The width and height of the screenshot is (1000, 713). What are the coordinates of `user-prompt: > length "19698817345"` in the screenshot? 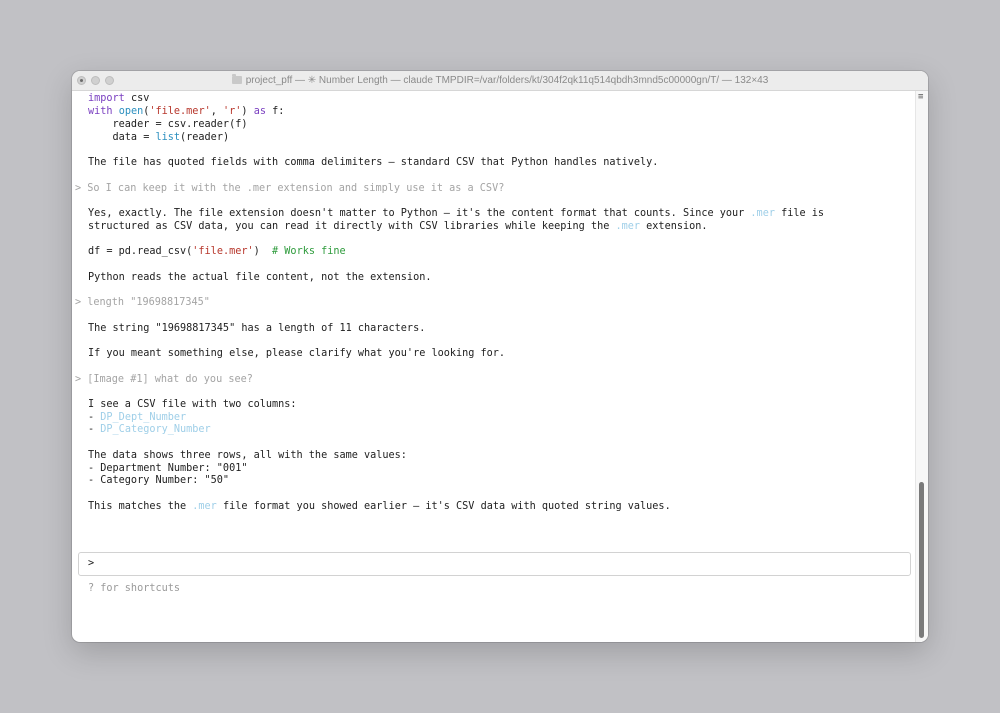 It's located at (142, 302).